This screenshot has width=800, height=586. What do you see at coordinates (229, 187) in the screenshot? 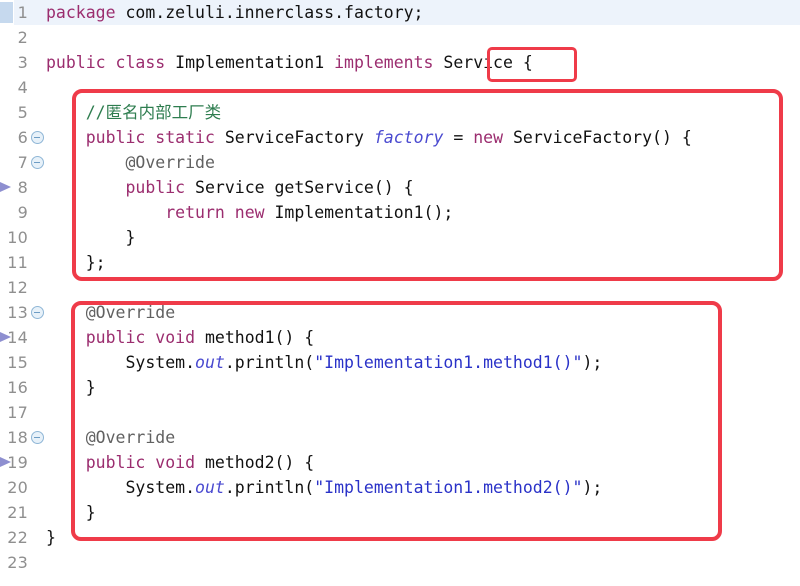
I see `code-line-text: public Service getService() {` at bounding box center [229, 187].